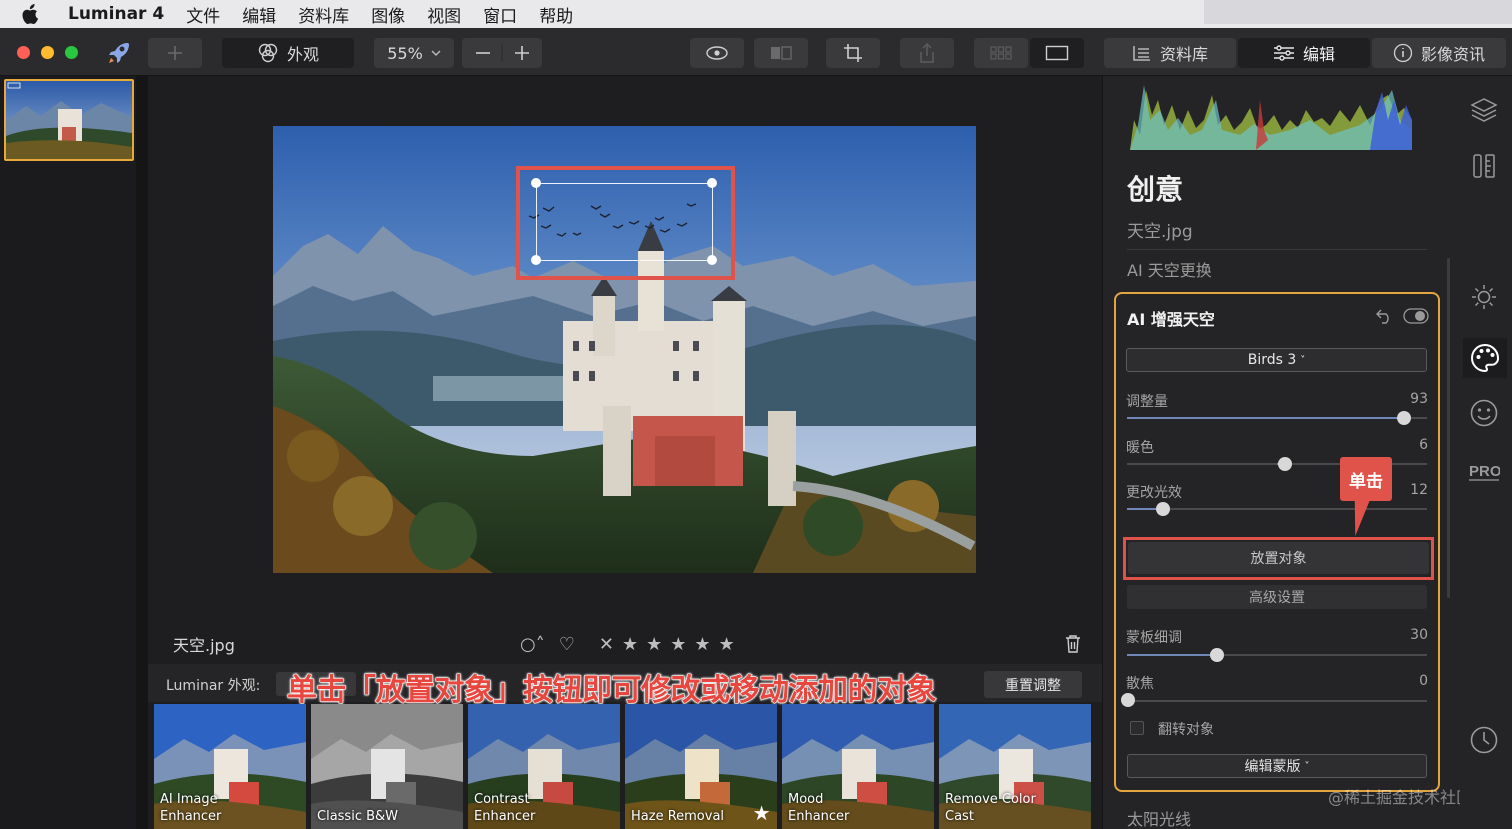  I want to click on slider-defocus-label: 散焦, so click(1140, 684).